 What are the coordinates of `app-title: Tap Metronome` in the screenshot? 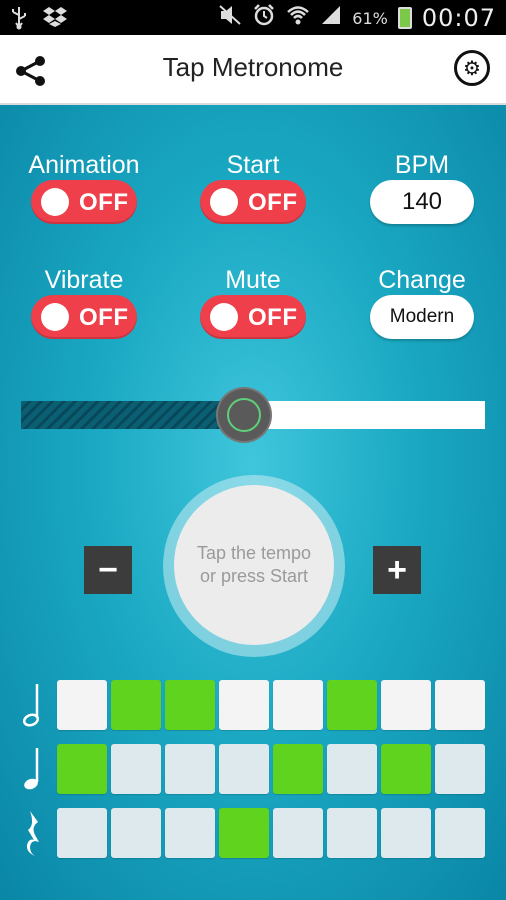 It's located at (253, 67).